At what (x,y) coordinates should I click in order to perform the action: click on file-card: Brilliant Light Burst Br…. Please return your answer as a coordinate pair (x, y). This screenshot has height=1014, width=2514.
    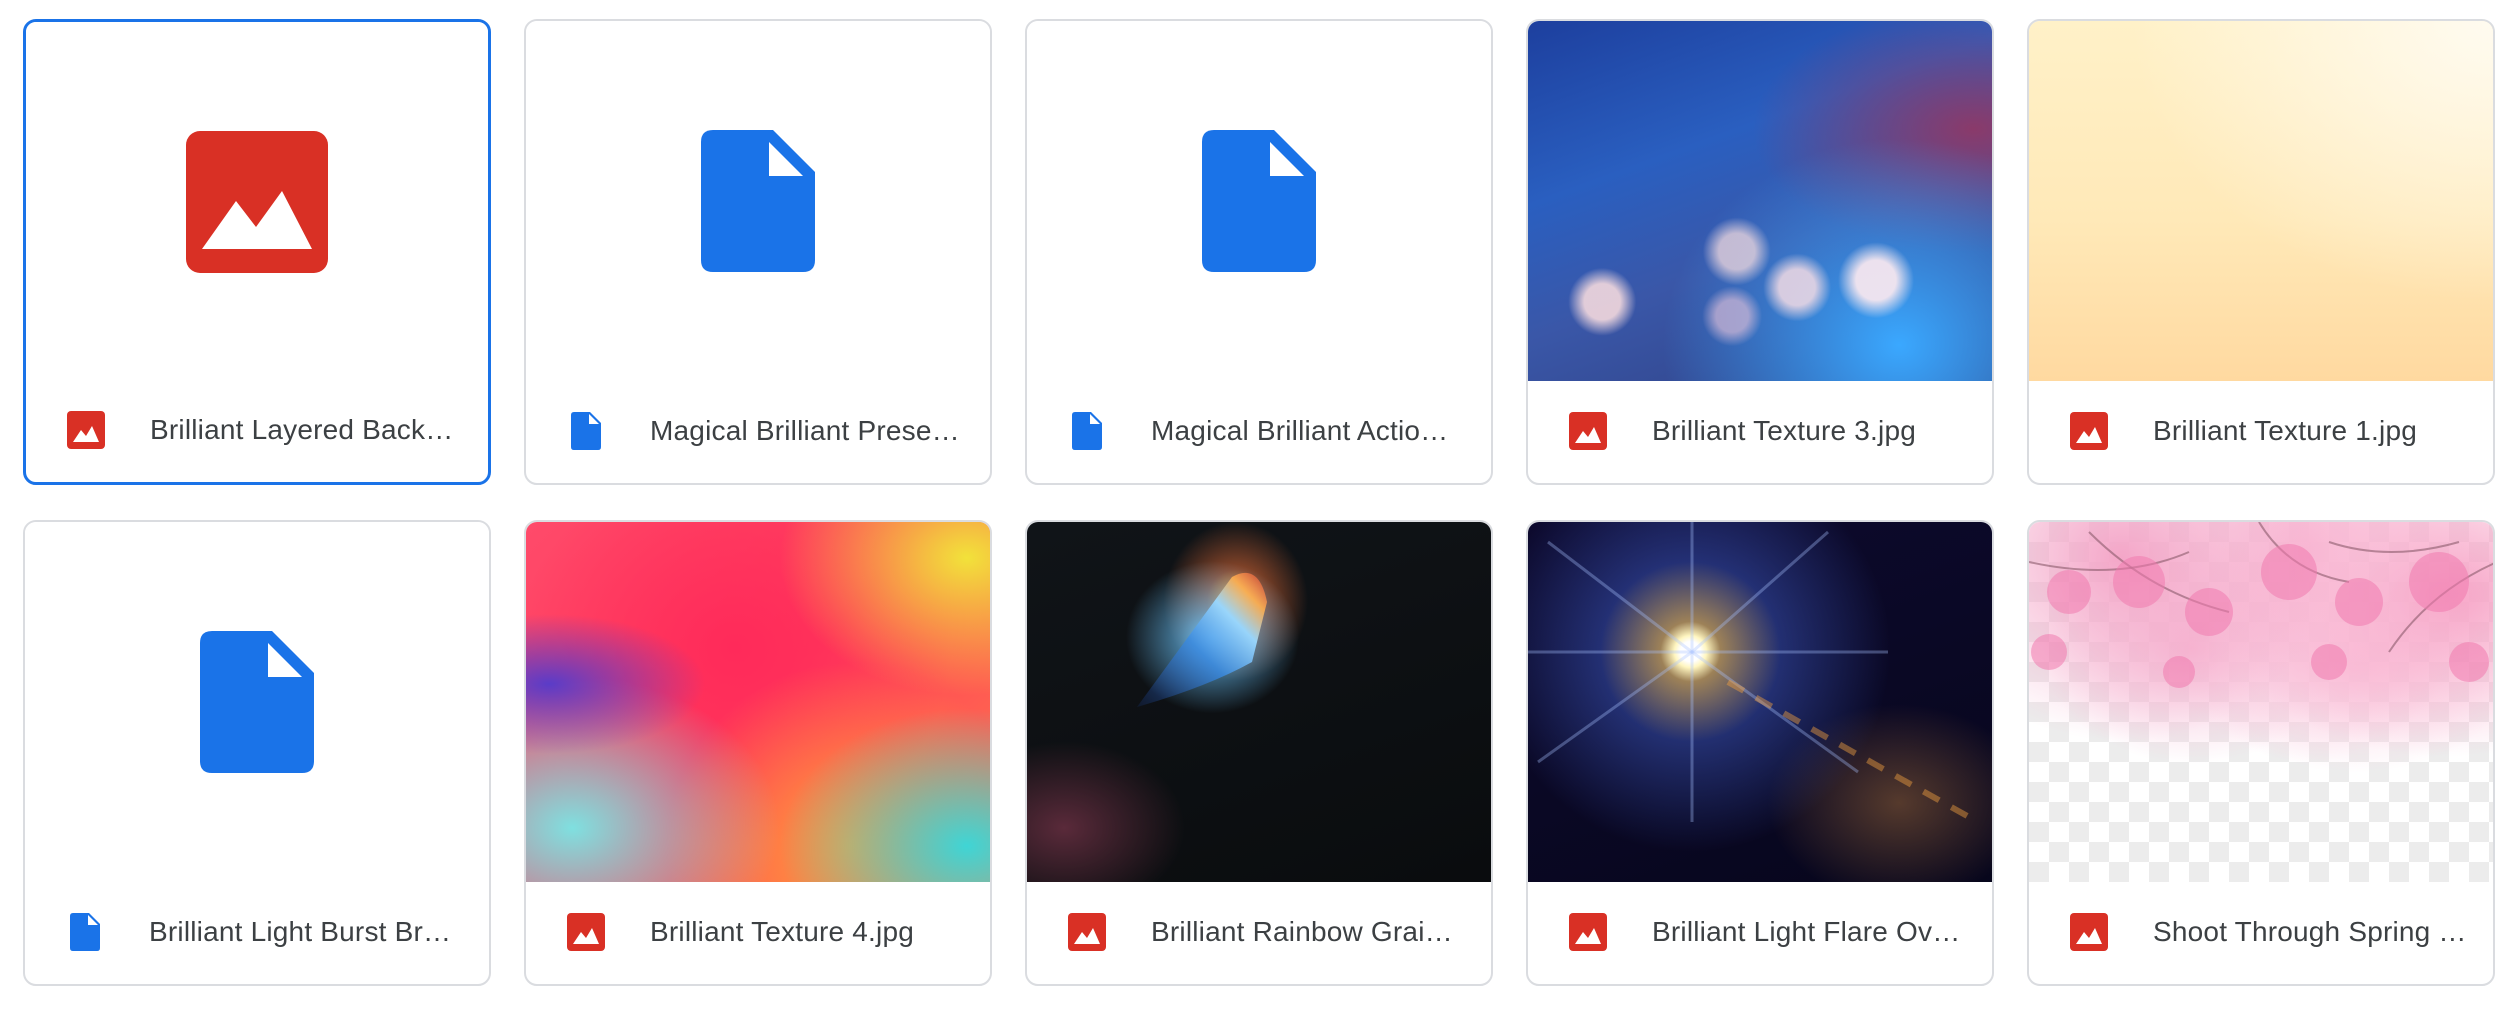
    Looking at the image, I should click on (257, 753).